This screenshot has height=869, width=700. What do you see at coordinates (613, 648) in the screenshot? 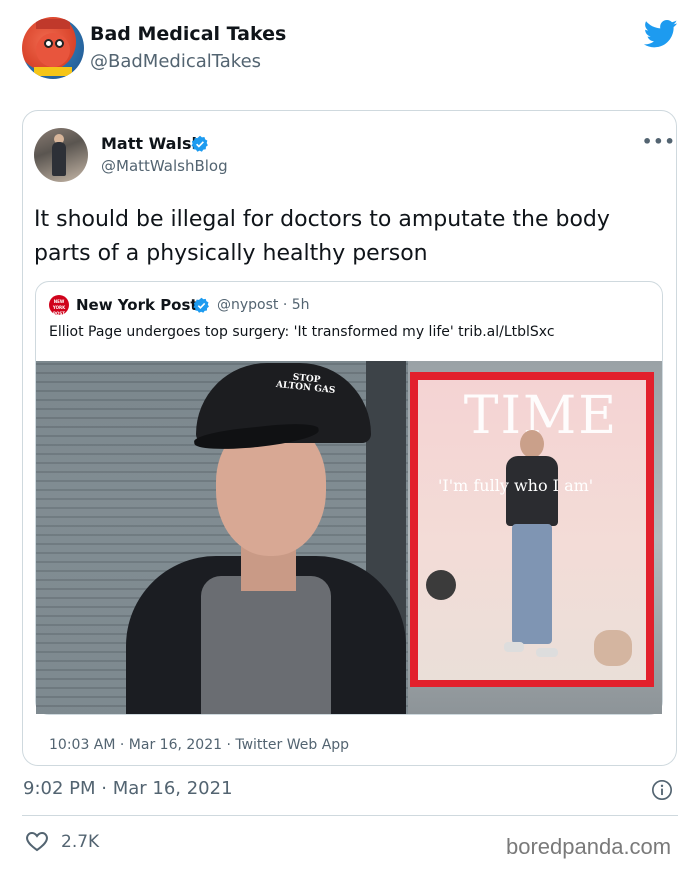
I see `cover-dog` at bounding box center [613, 648].